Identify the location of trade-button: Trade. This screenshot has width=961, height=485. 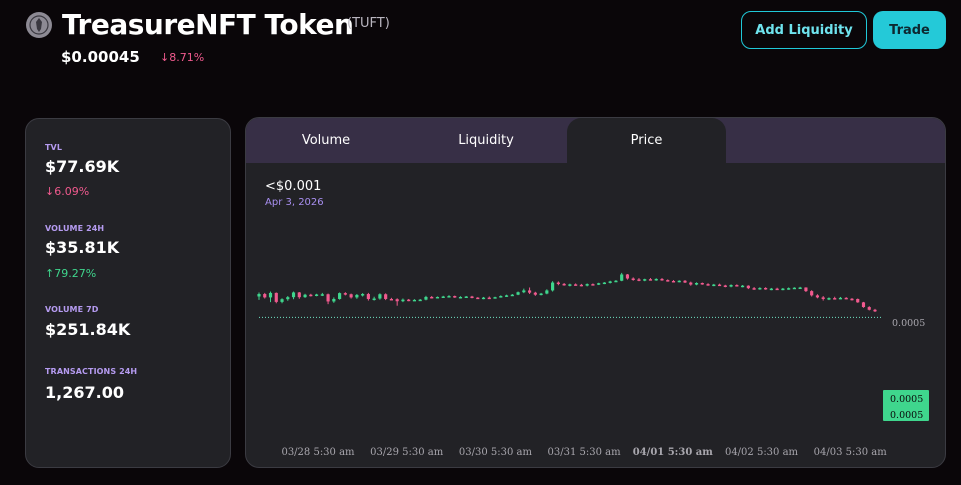
(909, 30).